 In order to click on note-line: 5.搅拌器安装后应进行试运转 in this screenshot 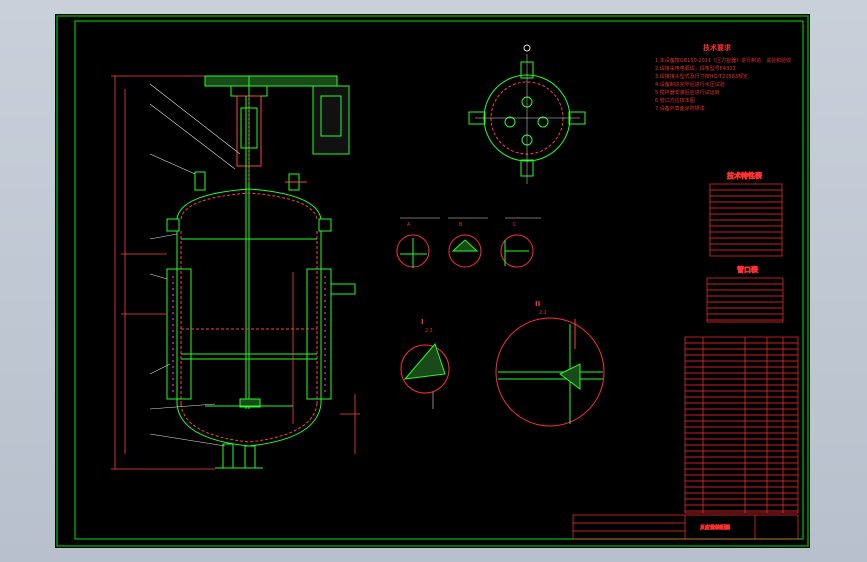, I will do `click(687, 92)`.